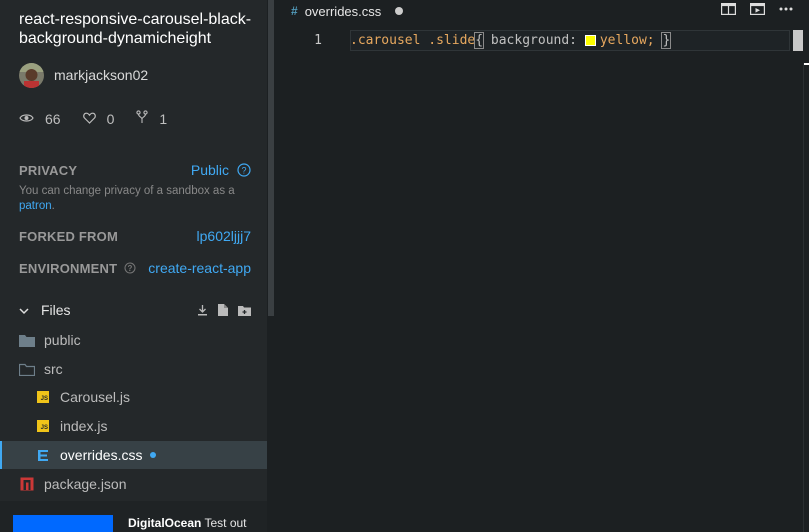 The image size is (809, 532). I want to click on views-stat: 66, so click(40, 119).